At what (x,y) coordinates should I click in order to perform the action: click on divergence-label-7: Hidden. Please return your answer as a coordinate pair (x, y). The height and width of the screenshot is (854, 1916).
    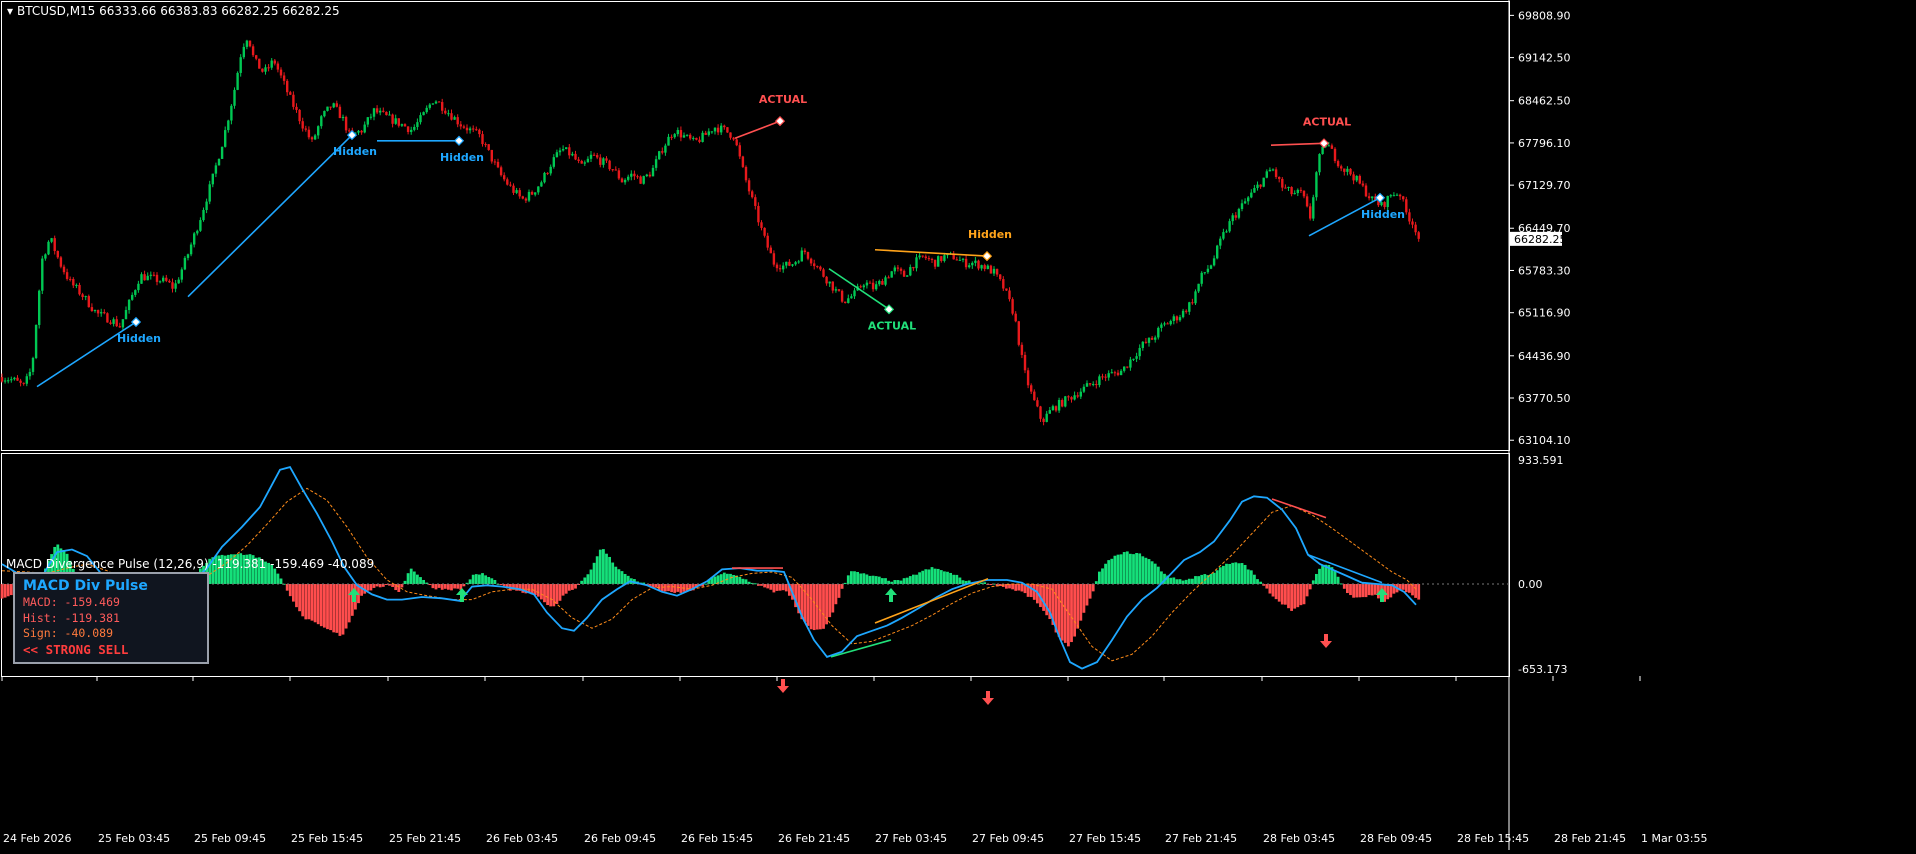
    Looking at the image, I should click on (1383, 214).